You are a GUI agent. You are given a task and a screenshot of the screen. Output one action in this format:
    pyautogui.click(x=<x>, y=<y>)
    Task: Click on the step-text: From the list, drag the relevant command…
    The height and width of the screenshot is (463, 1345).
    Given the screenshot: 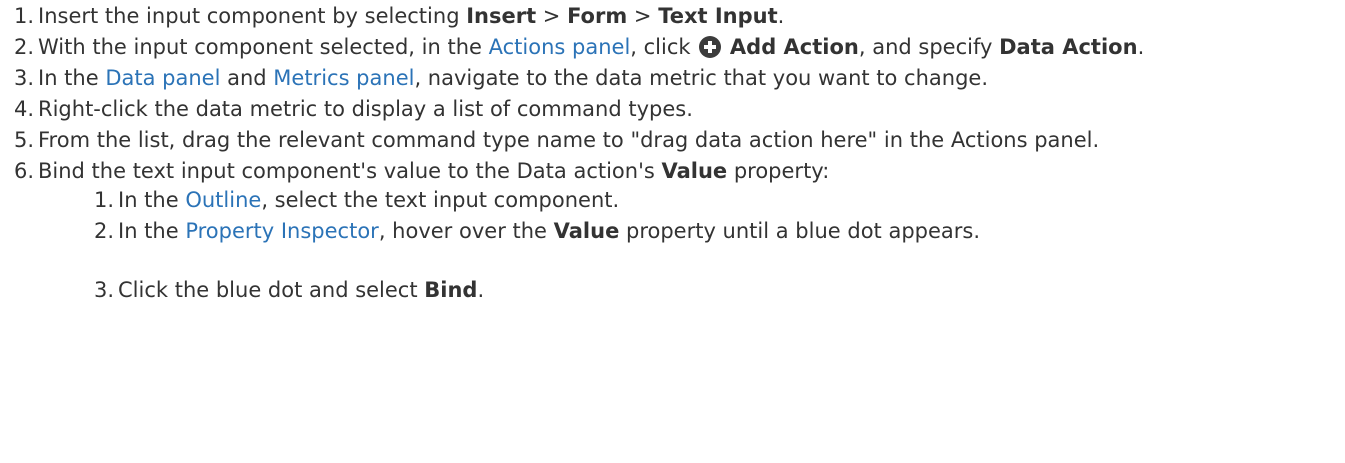 What is the action you would take?
    pyautogui.click(x=569, y=140)
    